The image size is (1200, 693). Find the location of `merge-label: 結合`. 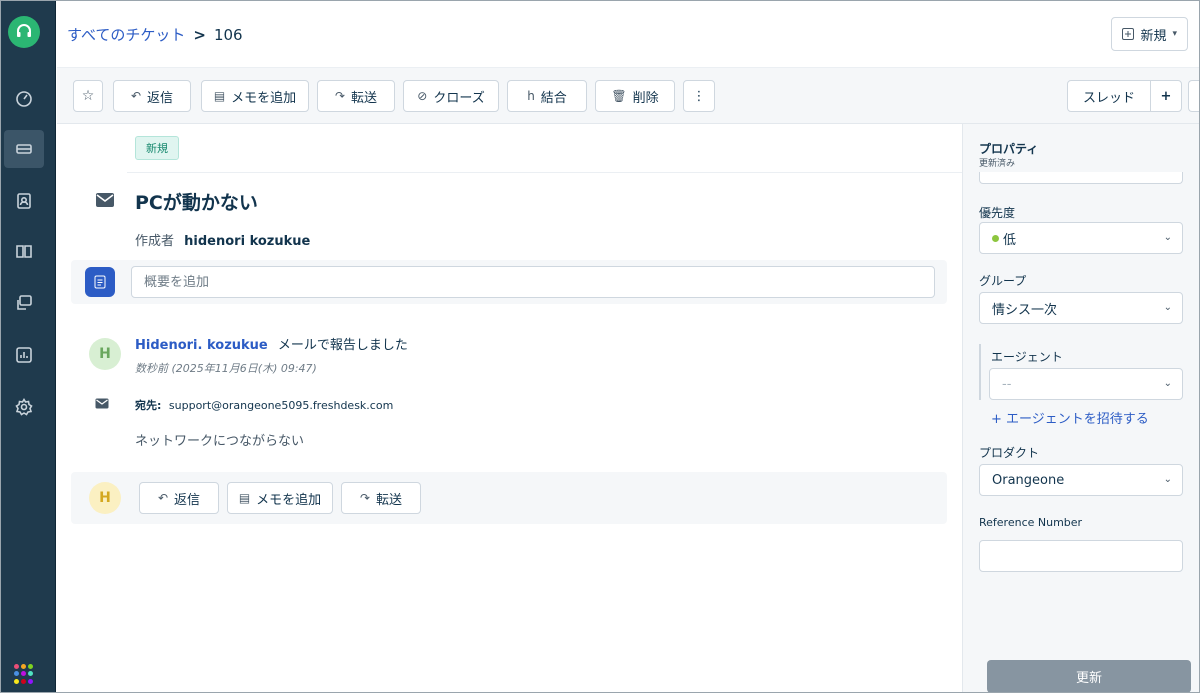

merge-label: 結合 is located at coordinates (553, 98).